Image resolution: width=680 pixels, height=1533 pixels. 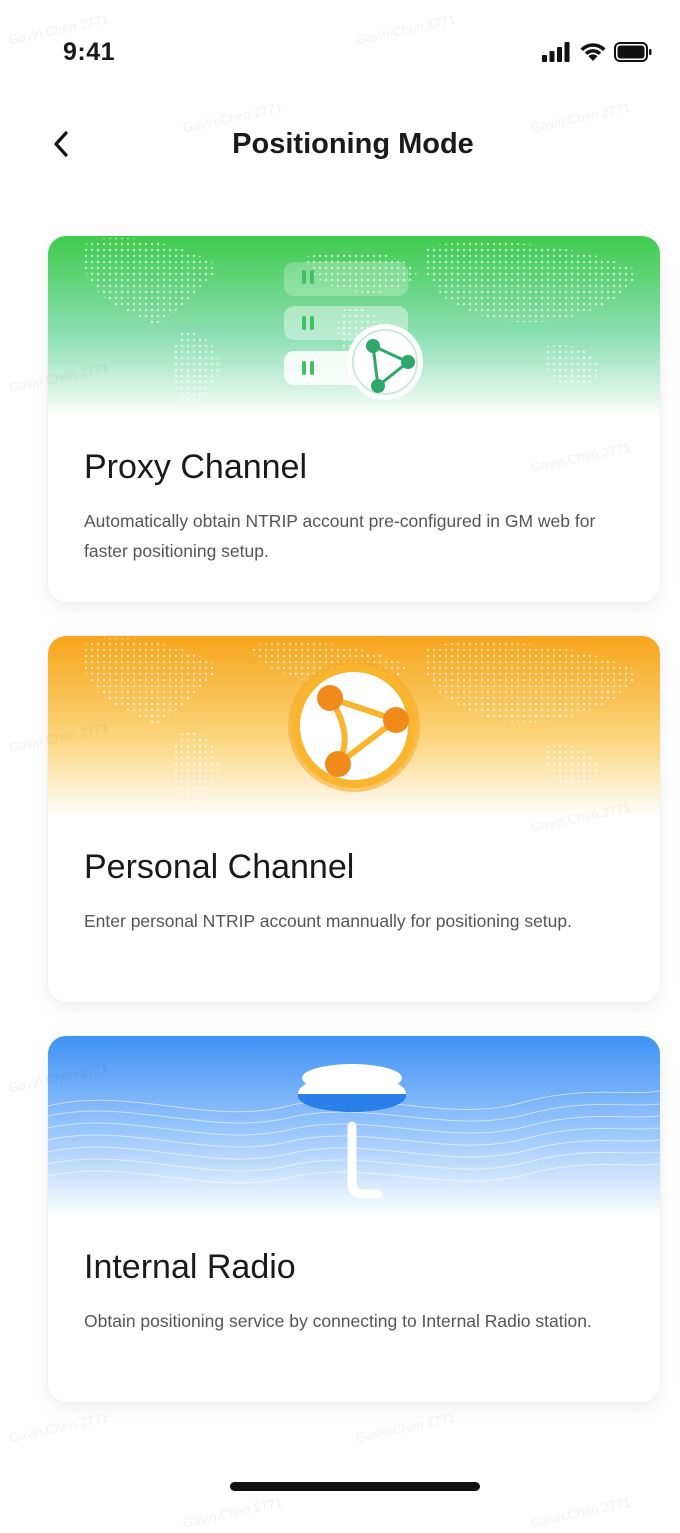 What do you see at coordinates (354, 1127) in the screenshot?
I see `internal-radio-banner` at bounding box center [354, 1127].